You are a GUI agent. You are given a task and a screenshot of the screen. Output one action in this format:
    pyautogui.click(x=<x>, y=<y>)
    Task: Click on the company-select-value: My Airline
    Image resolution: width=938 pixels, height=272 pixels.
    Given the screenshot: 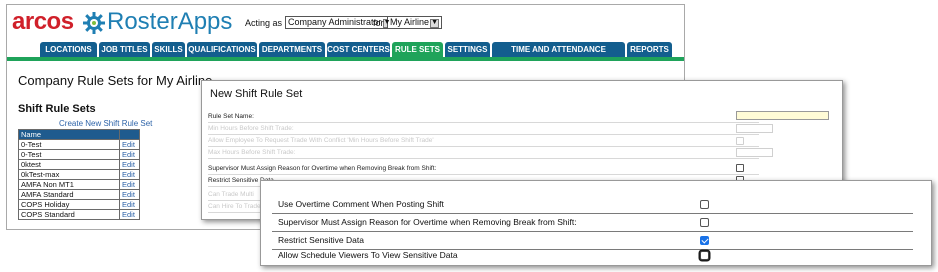 What is the action you would take?
    pyautogui.click(x=410, y=22)
    